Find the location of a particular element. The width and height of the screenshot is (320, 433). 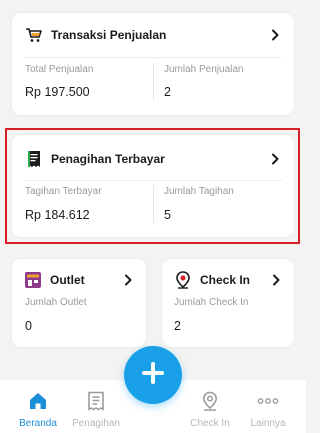

nav-item-penagihan: Penagihan is located at coordinates (96, 409).